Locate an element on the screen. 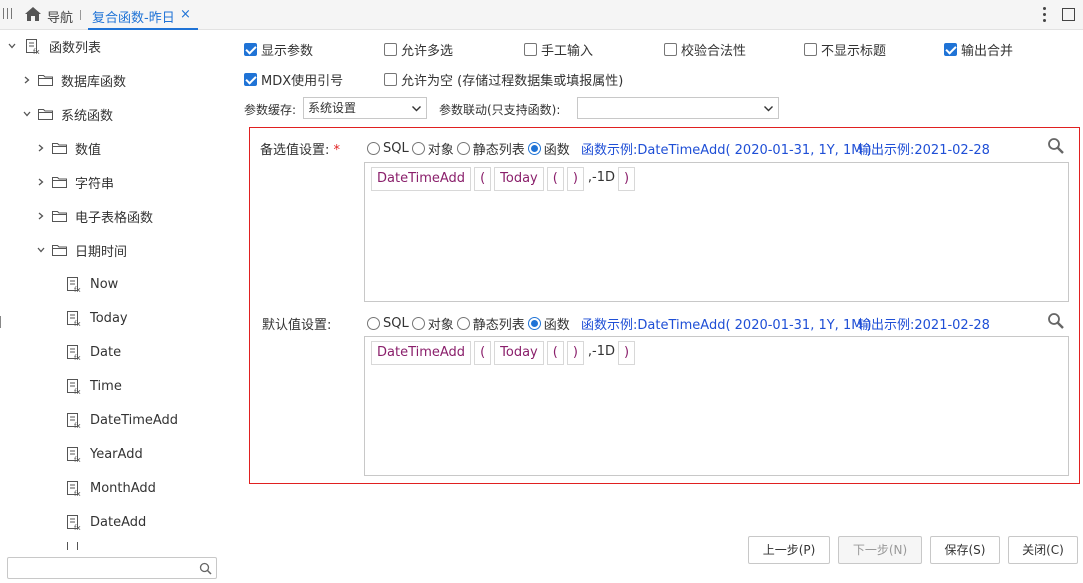  tree-item-yearadd: fx YearAdd is located at coordinates (104, 454).